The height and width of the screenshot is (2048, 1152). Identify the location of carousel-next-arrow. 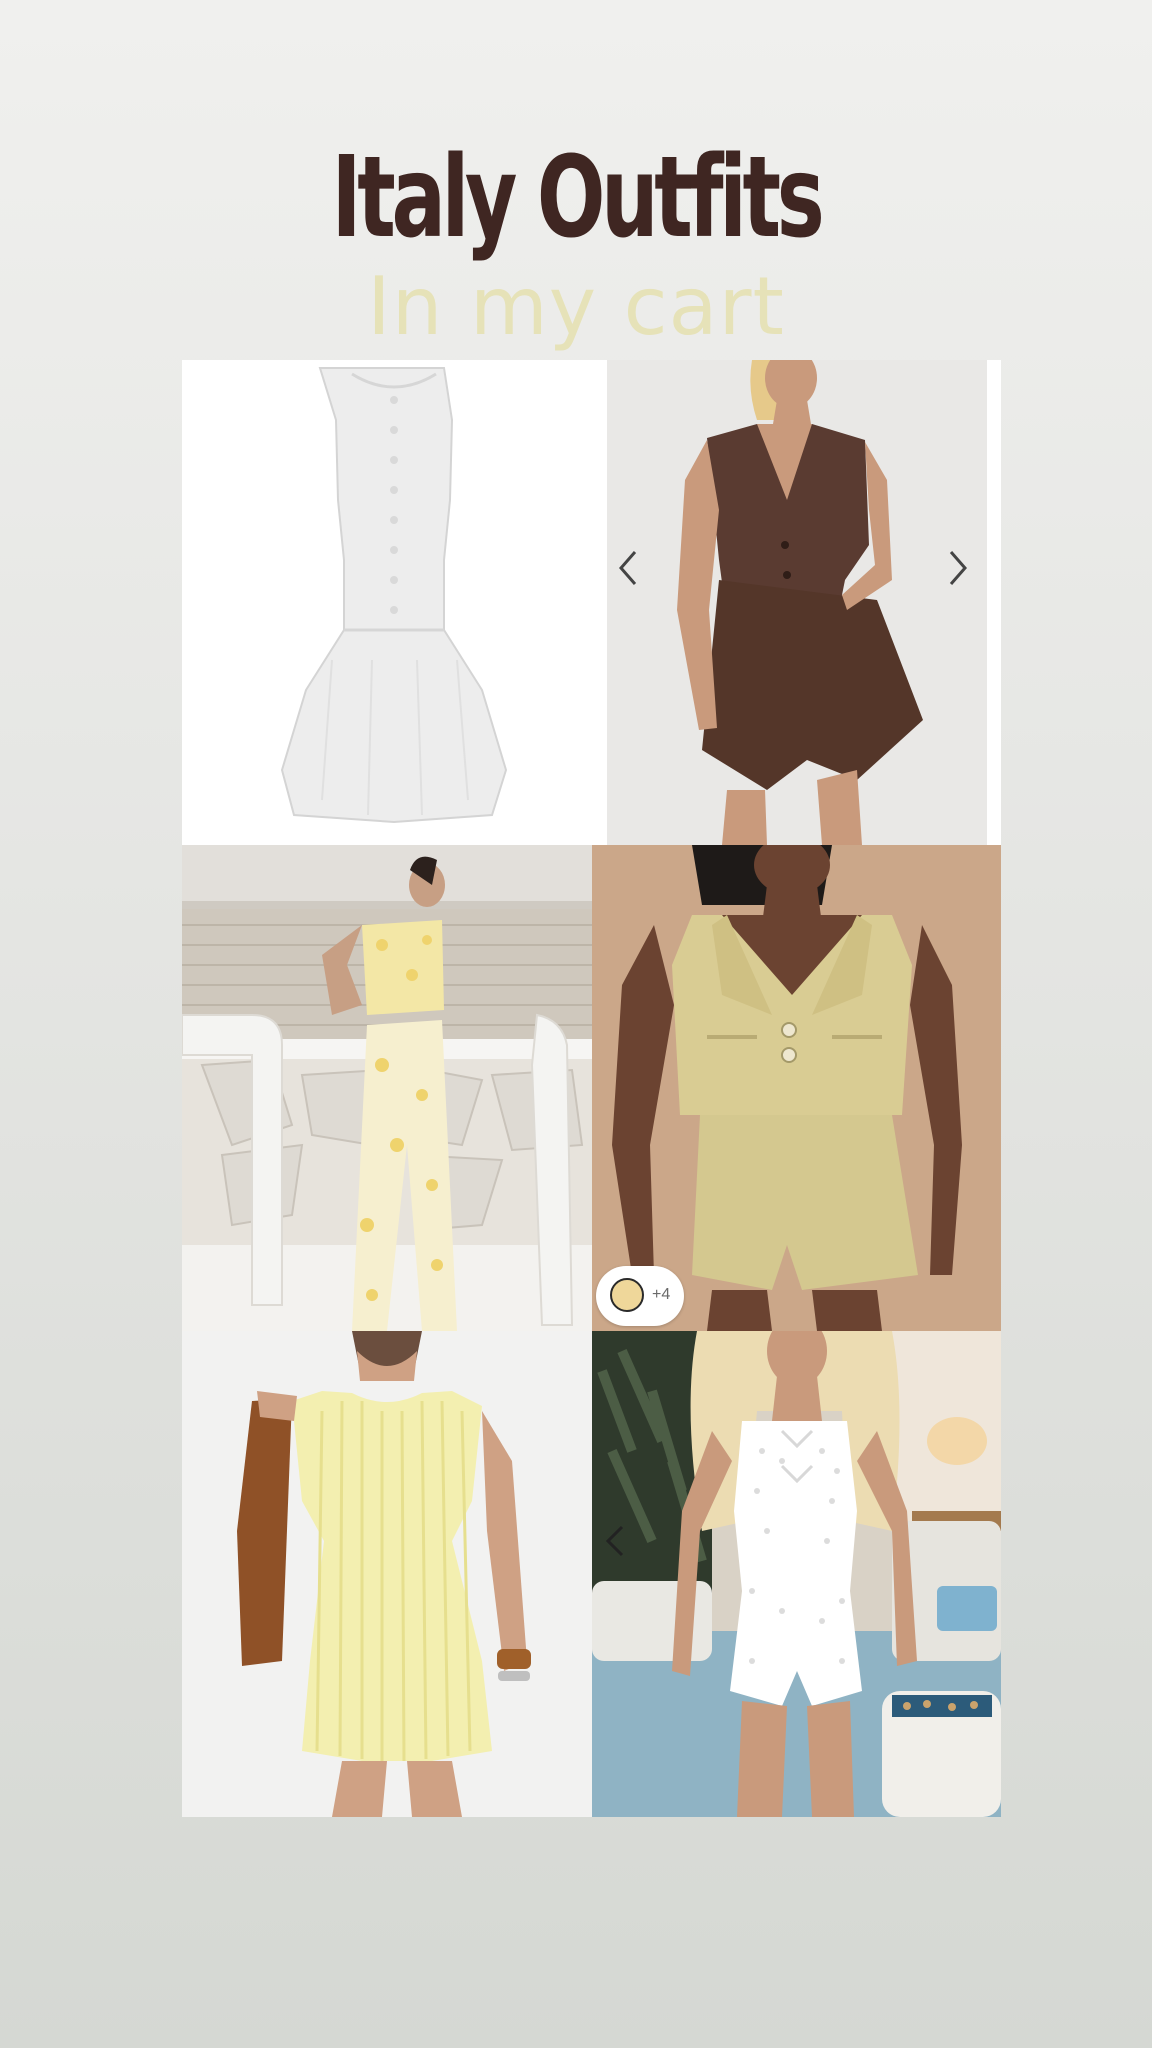
(958, 568).